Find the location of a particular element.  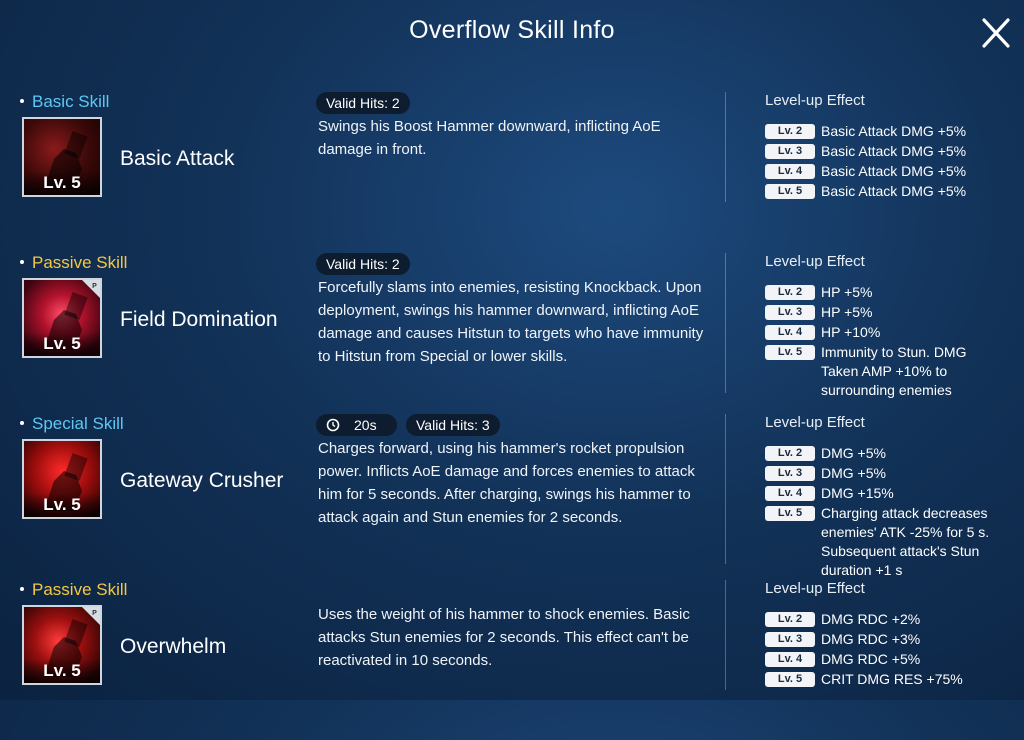

levelup-row: Lv. 4 Basic Attack DMG +5% is located at coordinates (893, 171).